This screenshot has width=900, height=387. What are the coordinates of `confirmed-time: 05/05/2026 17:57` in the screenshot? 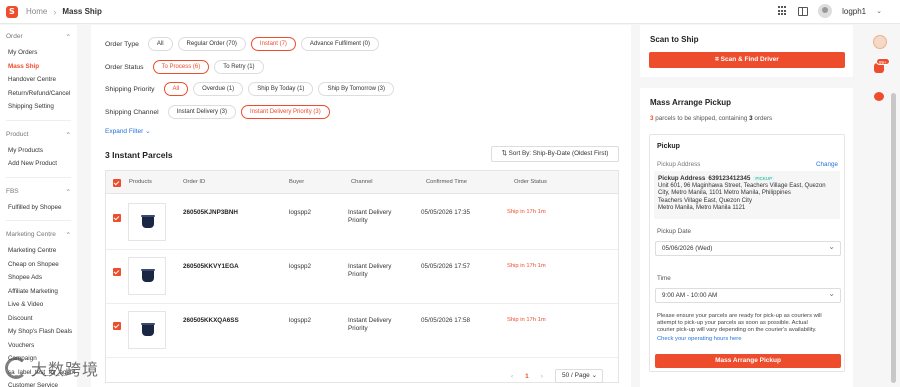 It's located at (446, 266).